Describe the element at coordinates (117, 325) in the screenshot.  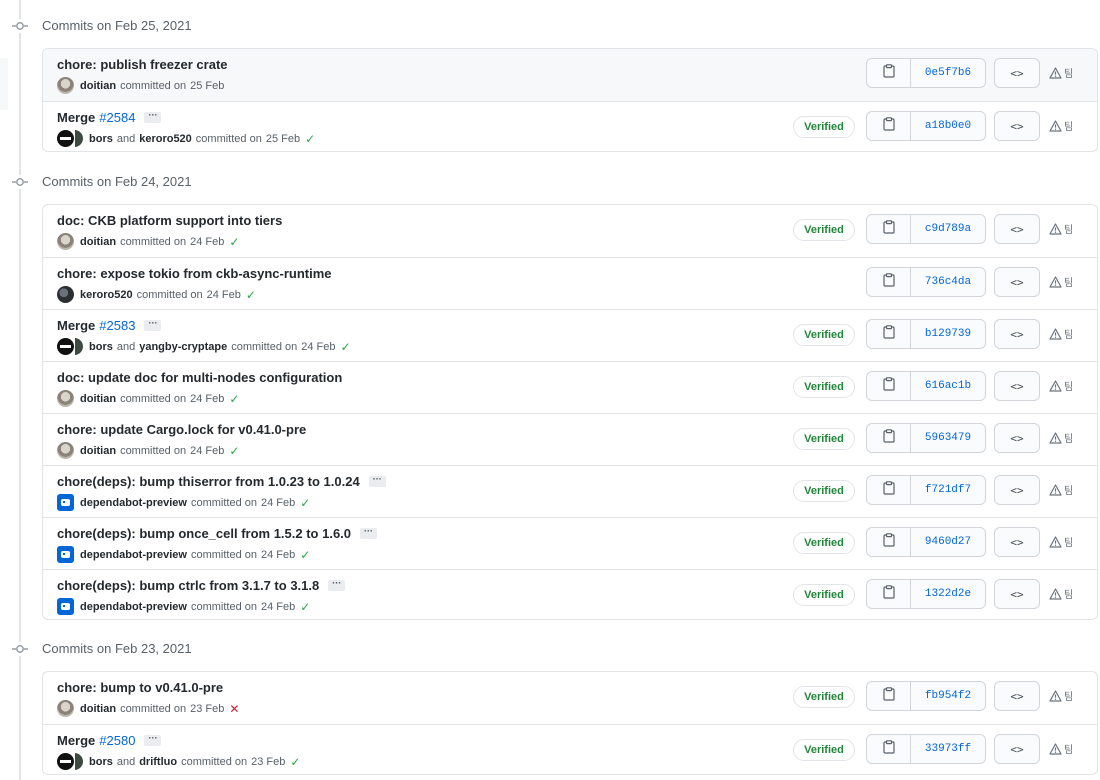
I see `pull-request-link: #2583` at that location.